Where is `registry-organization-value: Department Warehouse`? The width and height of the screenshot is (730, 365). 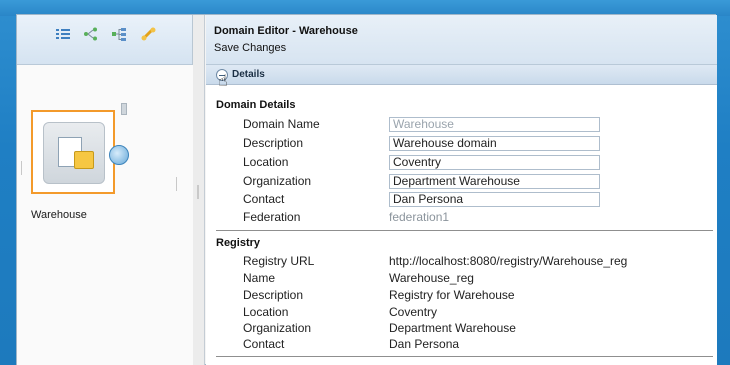
registry-organization-value: Department Warehouse is located at coordinates (452, 328).